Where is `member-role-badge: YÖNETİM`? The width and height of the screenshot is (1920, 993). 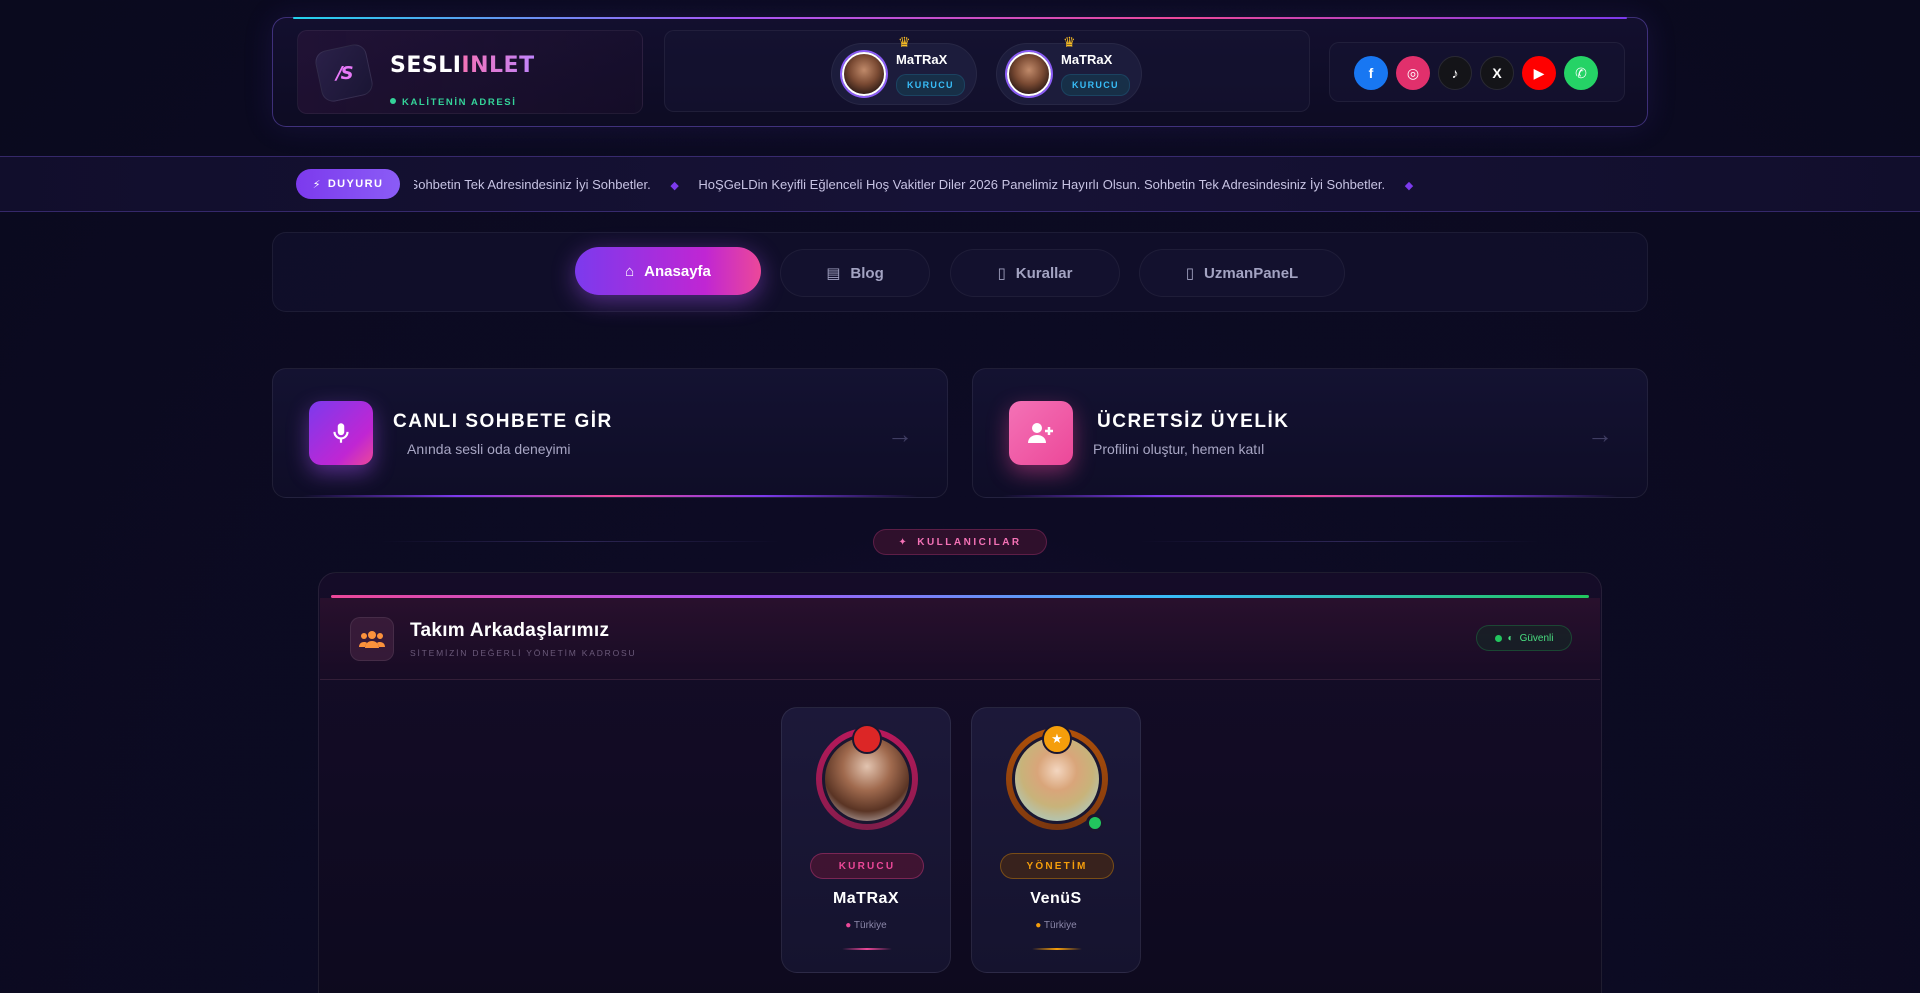 member-role-badge: YÖNETİM is located at coordinates (1057, 866).